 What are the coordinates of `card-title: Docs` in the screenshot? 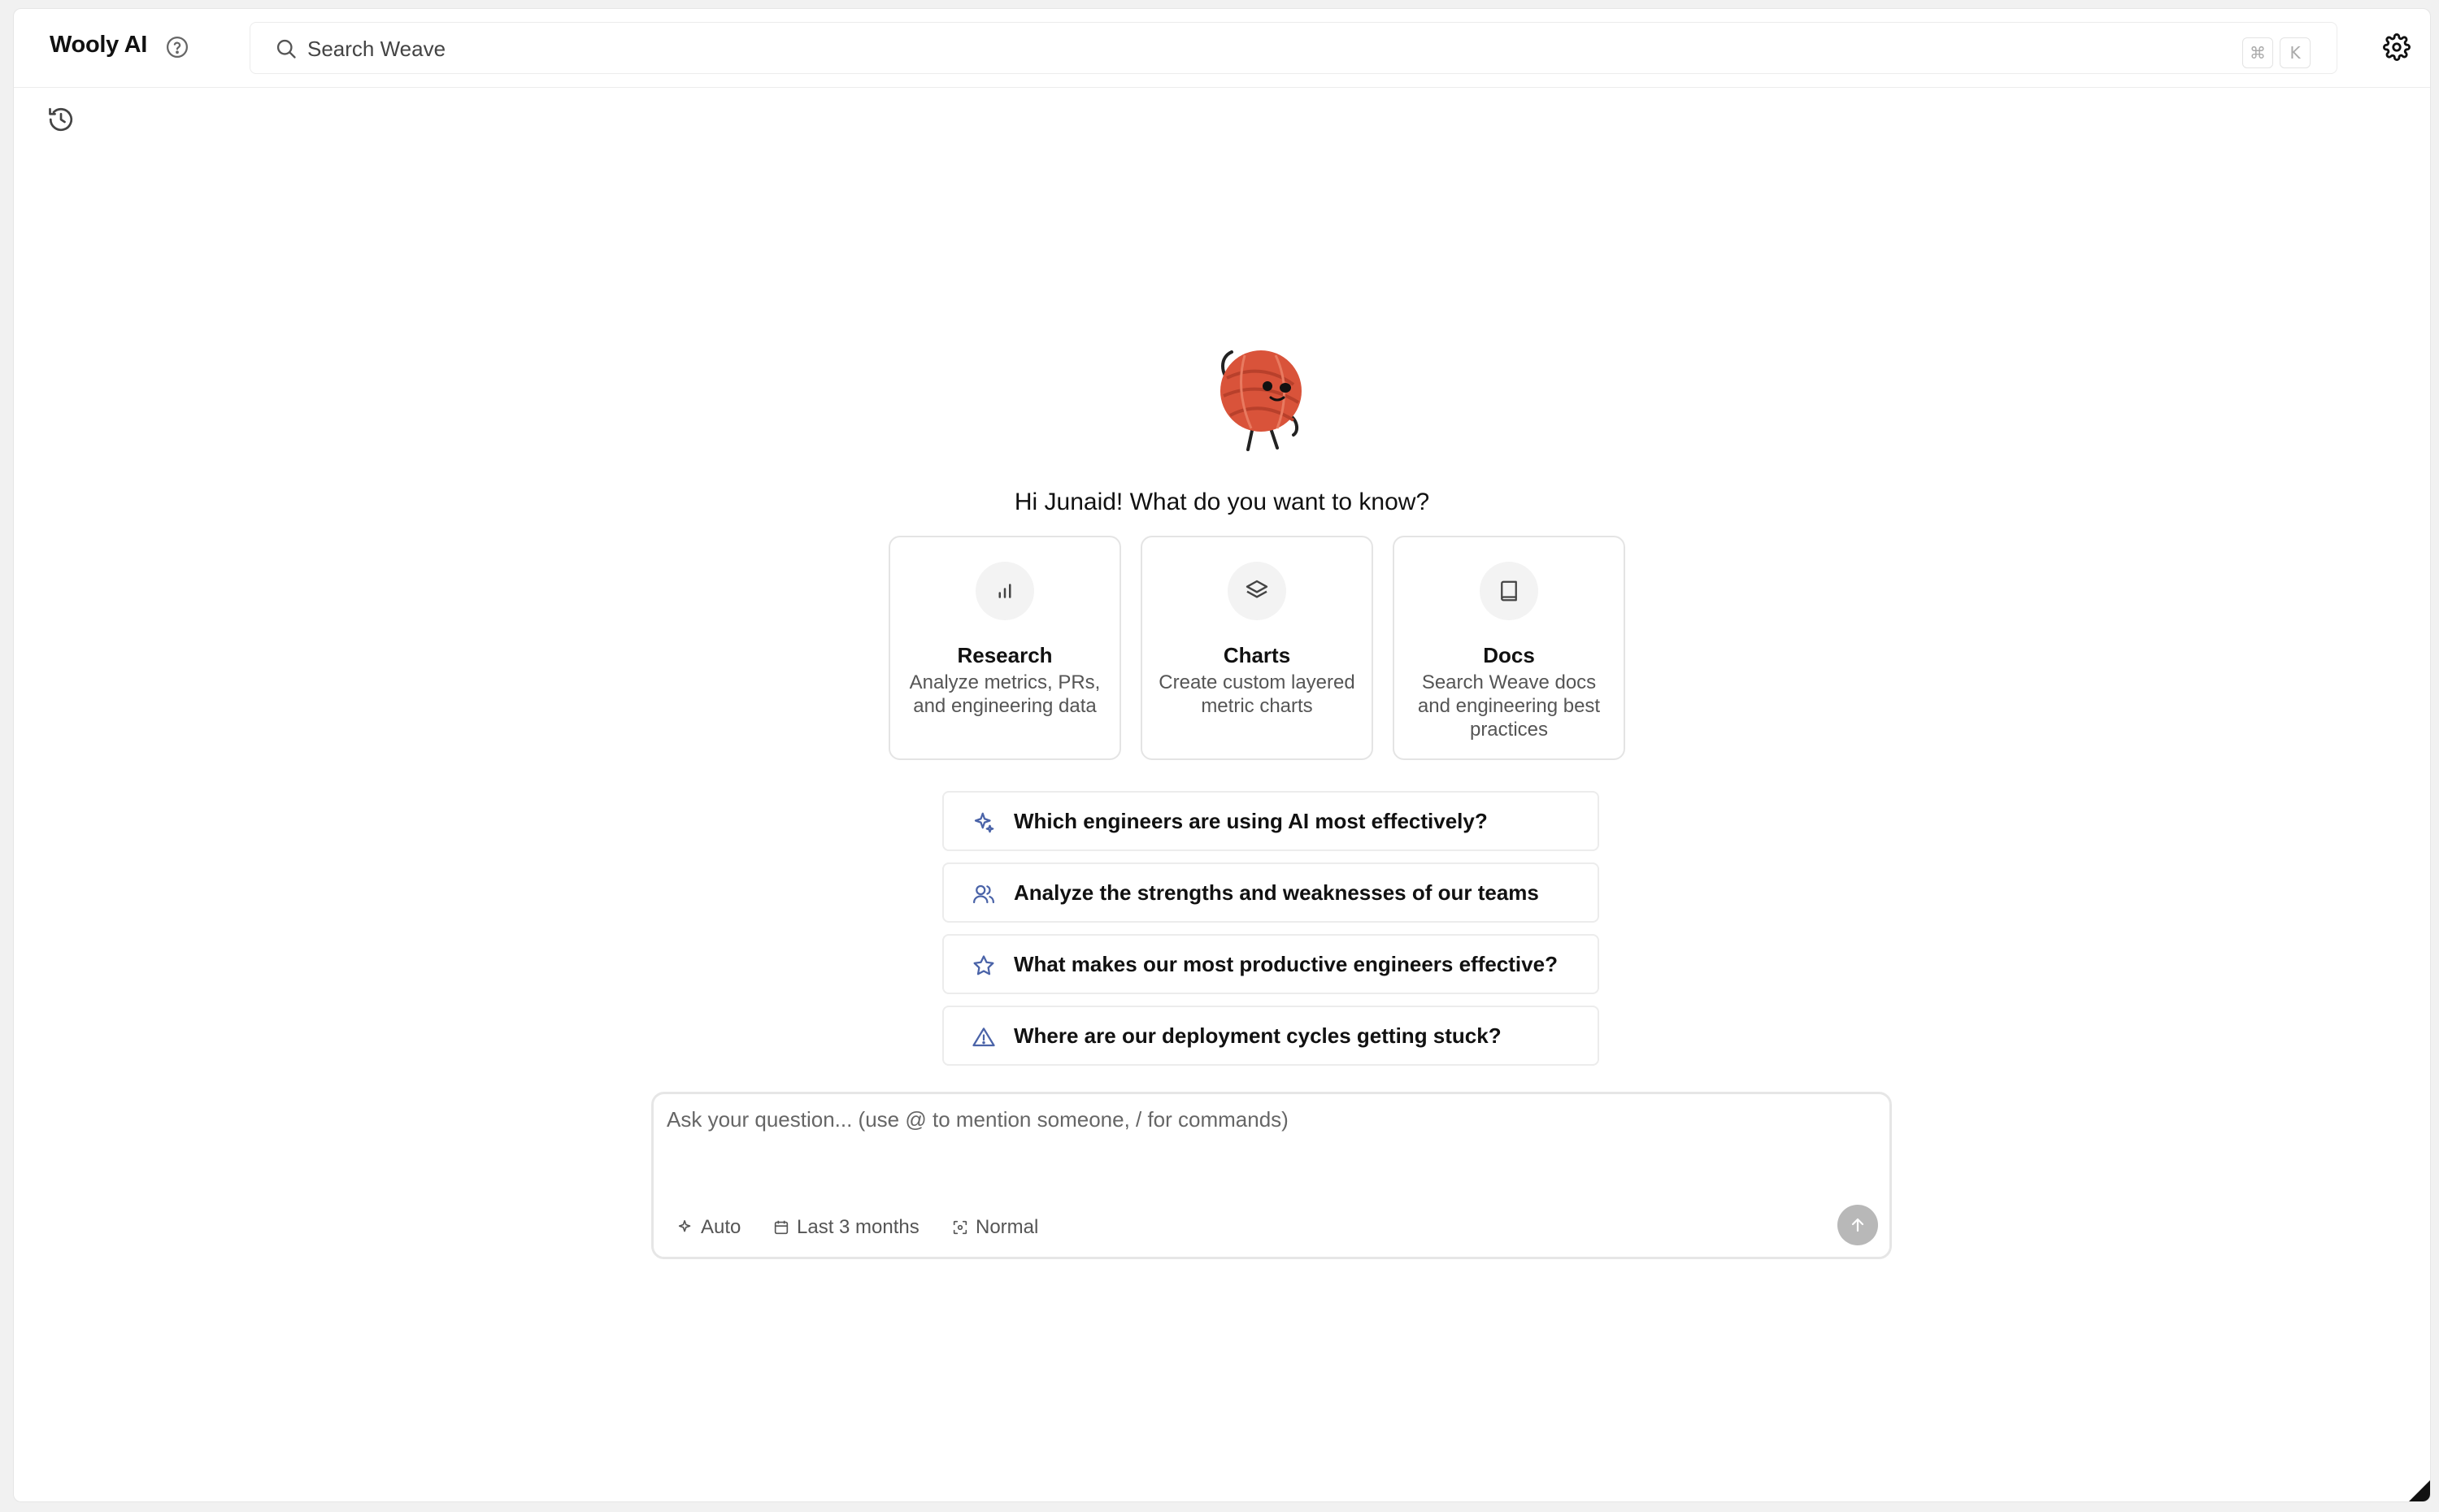 It's located at (1509, 655).